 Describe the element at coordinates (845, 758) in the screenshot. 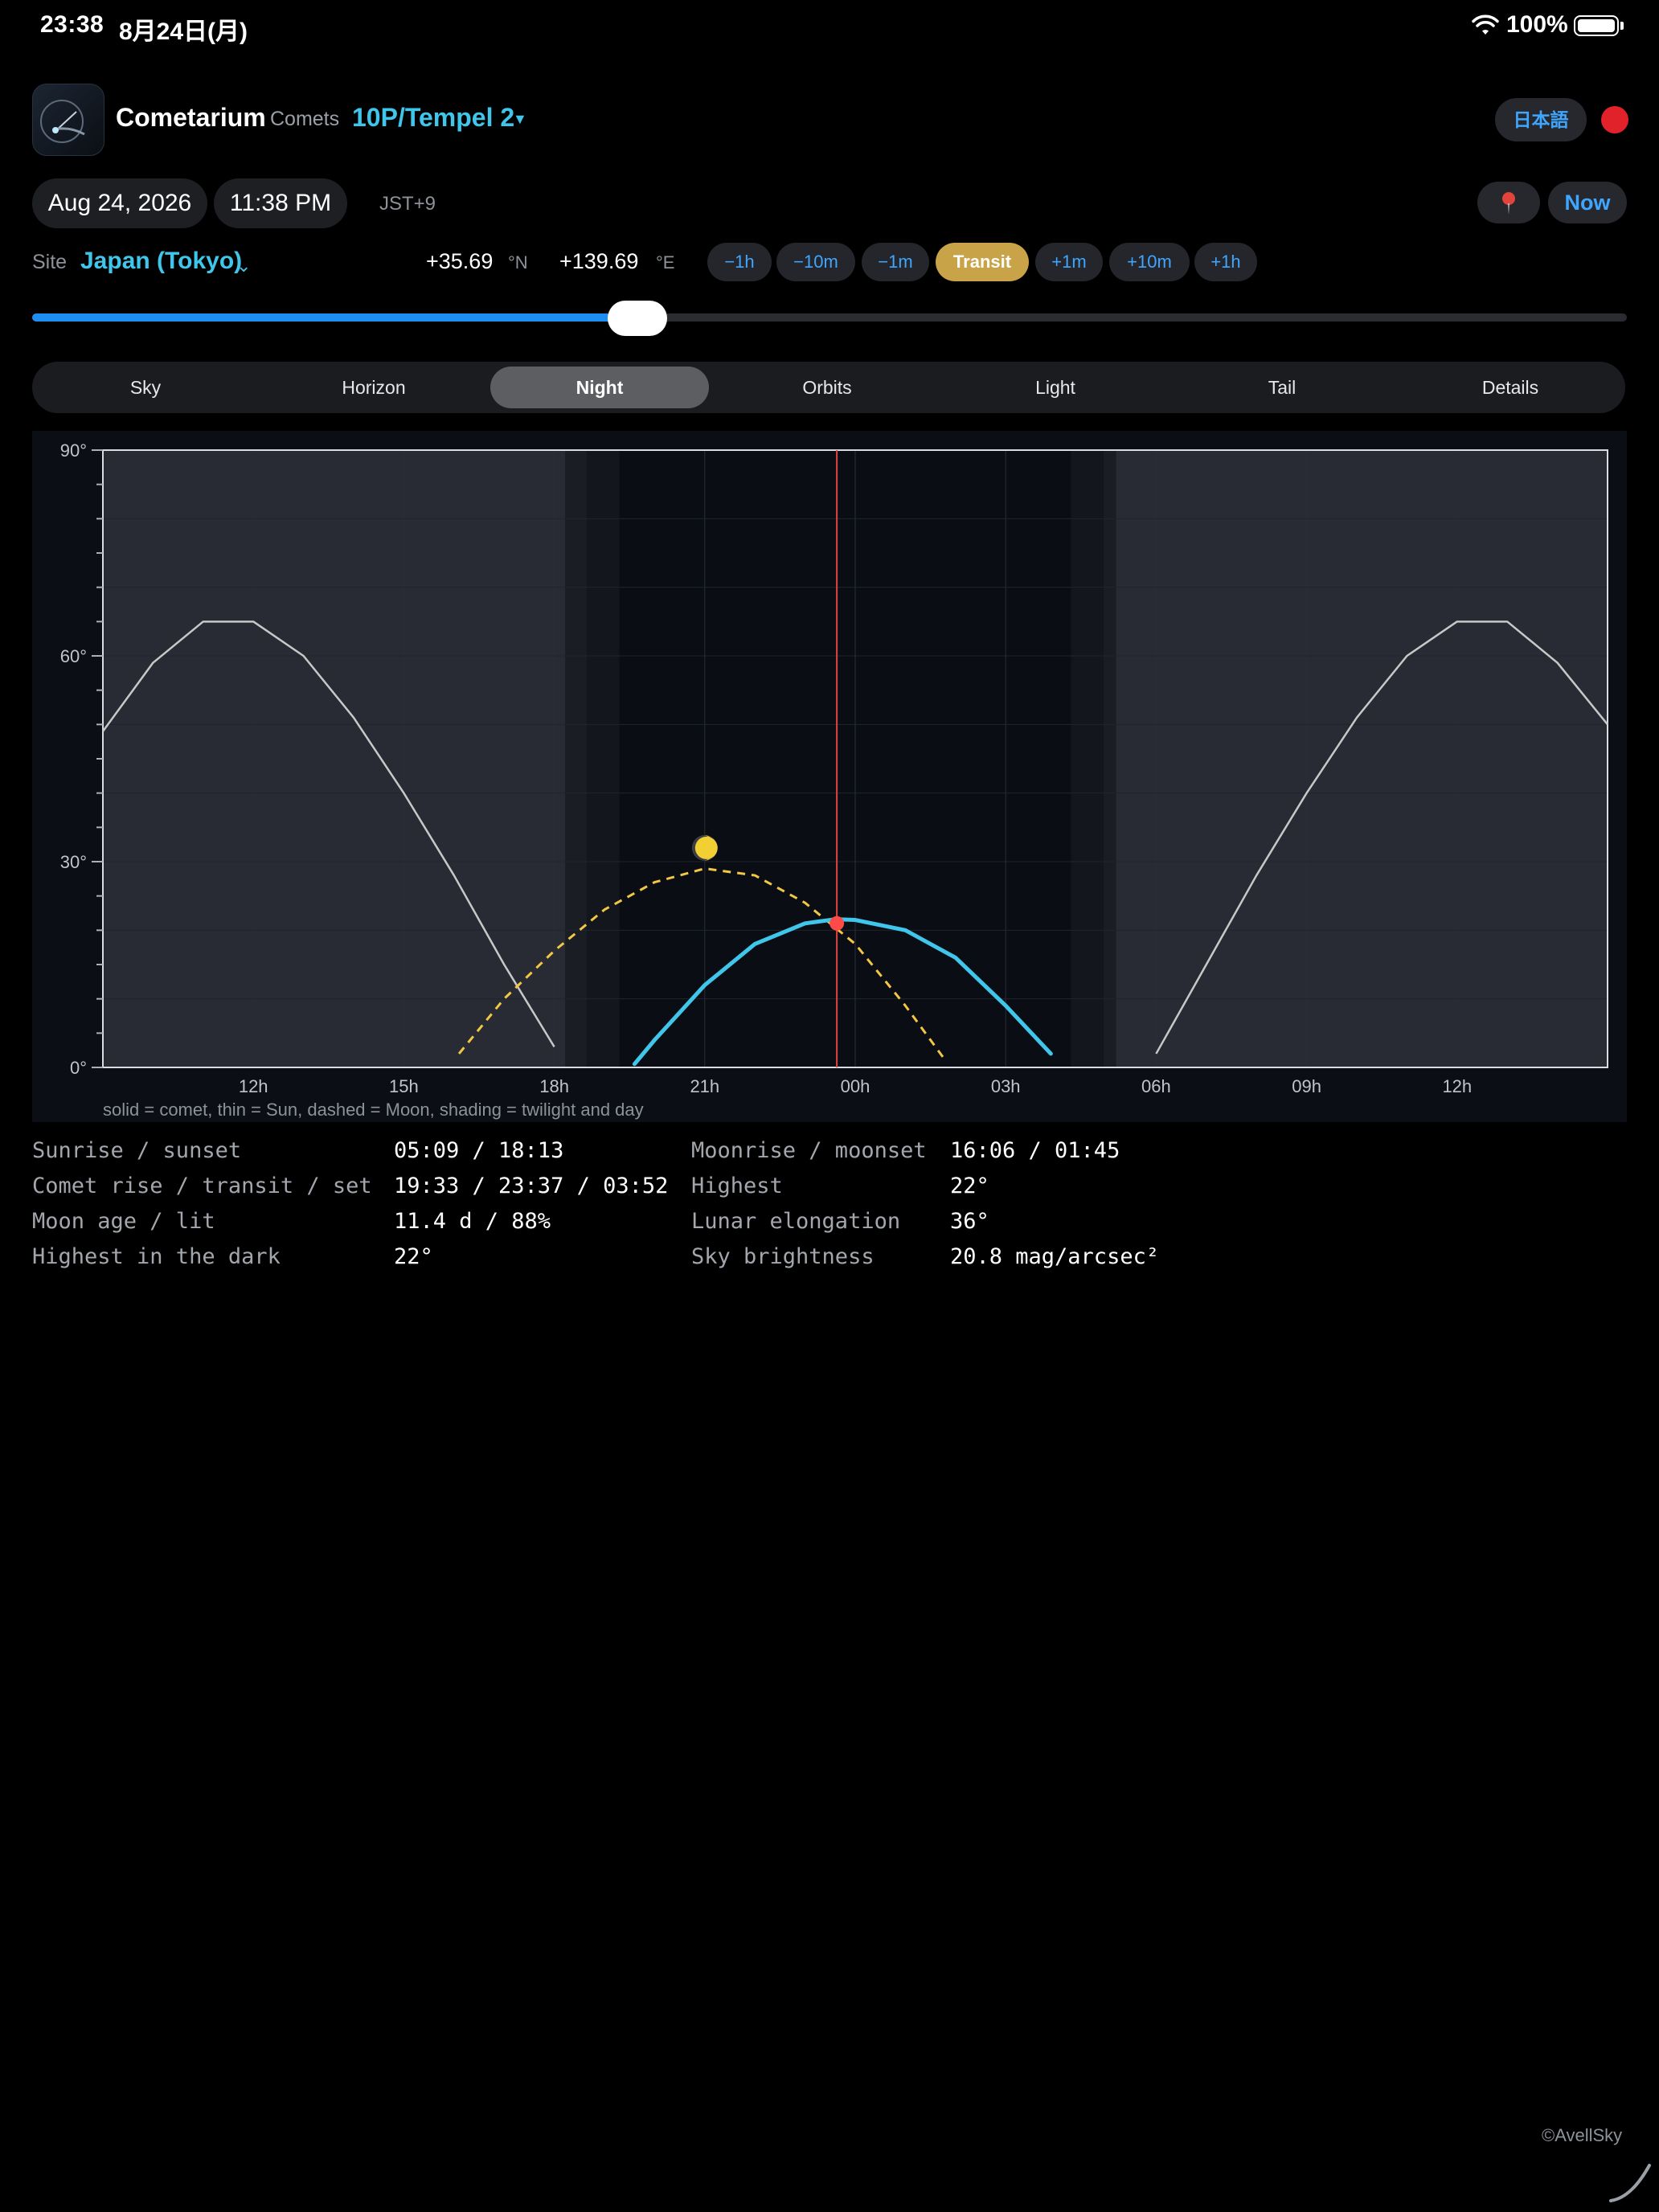

I see `night-shade` at that location.